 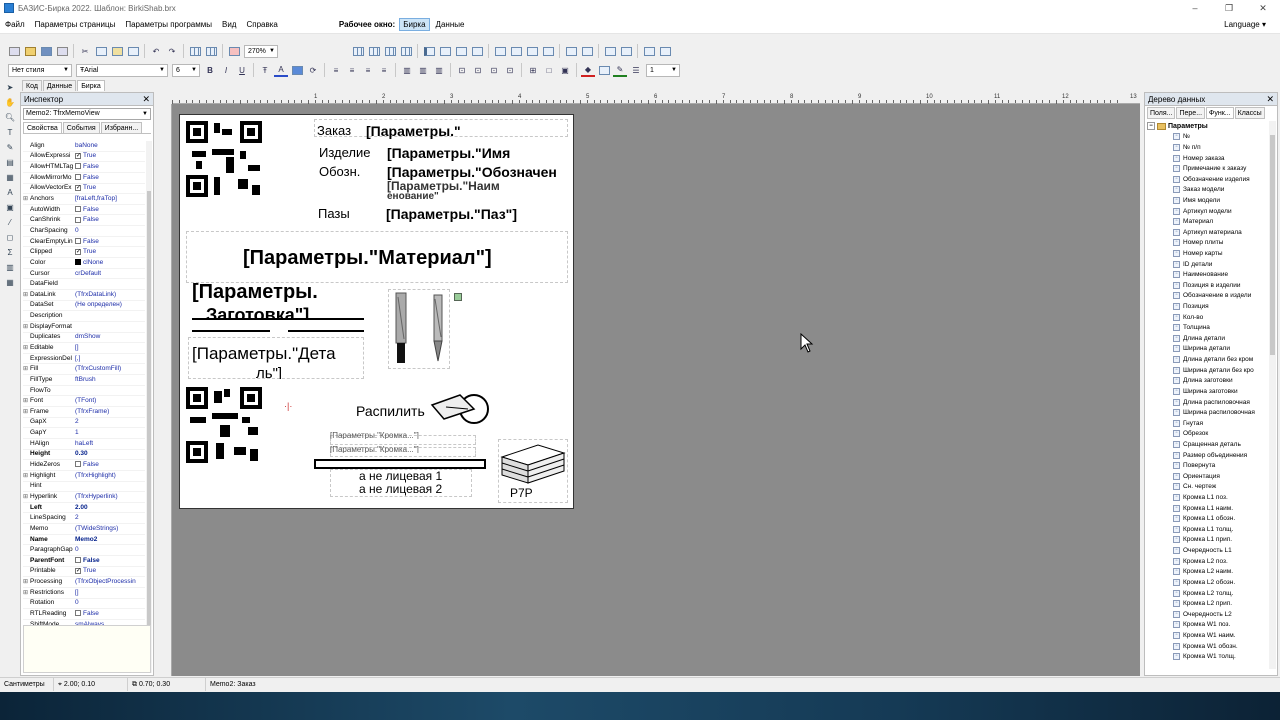 What do you see at coordinates (84, 316) in the screenshot?
I see `property-row: Description` at bounding box center [84, 316].